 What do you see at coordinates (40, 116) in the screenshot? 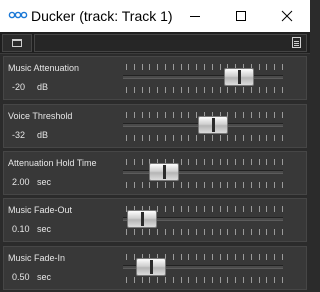
I see `param-label: Voice Threshold` at bounding box center [40, 116].